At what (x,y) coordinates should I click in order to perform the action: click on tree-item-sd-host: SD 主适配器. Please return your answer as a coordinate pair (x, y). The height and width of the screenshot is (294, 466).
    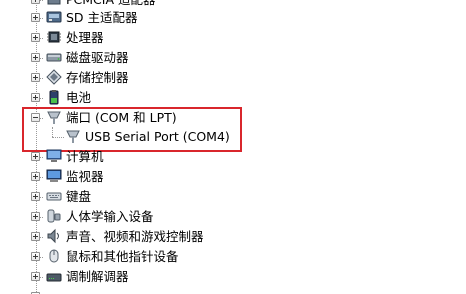
    Looking at the image, I should click on (233, 18).